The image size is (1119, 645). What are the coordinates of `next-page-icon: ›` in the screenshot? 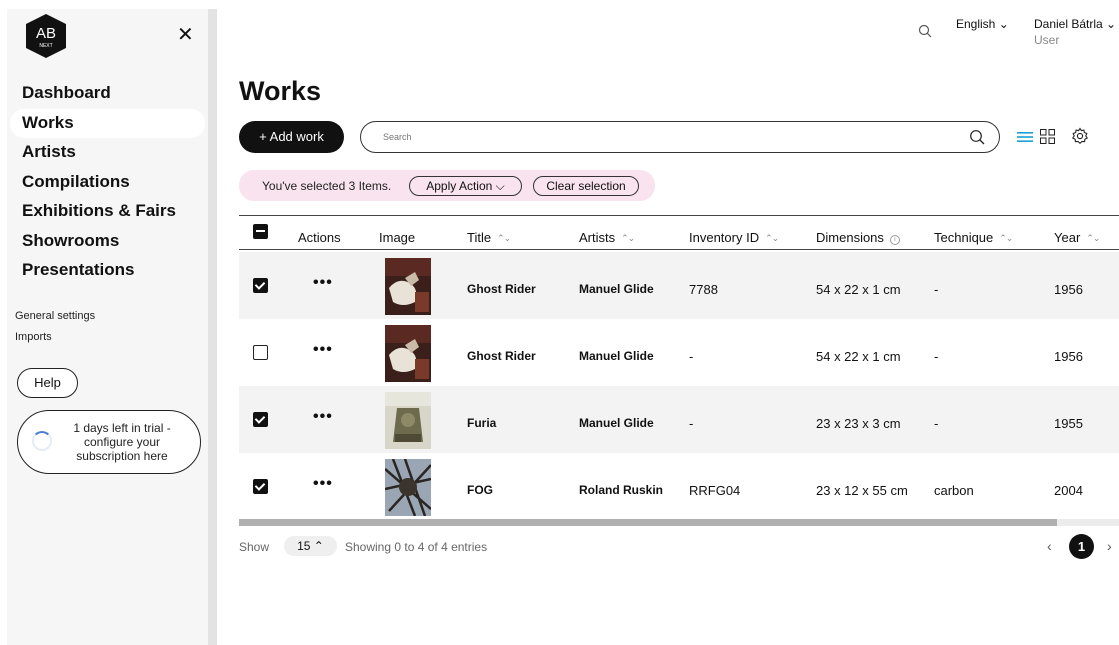 It's located at (1109, 546).